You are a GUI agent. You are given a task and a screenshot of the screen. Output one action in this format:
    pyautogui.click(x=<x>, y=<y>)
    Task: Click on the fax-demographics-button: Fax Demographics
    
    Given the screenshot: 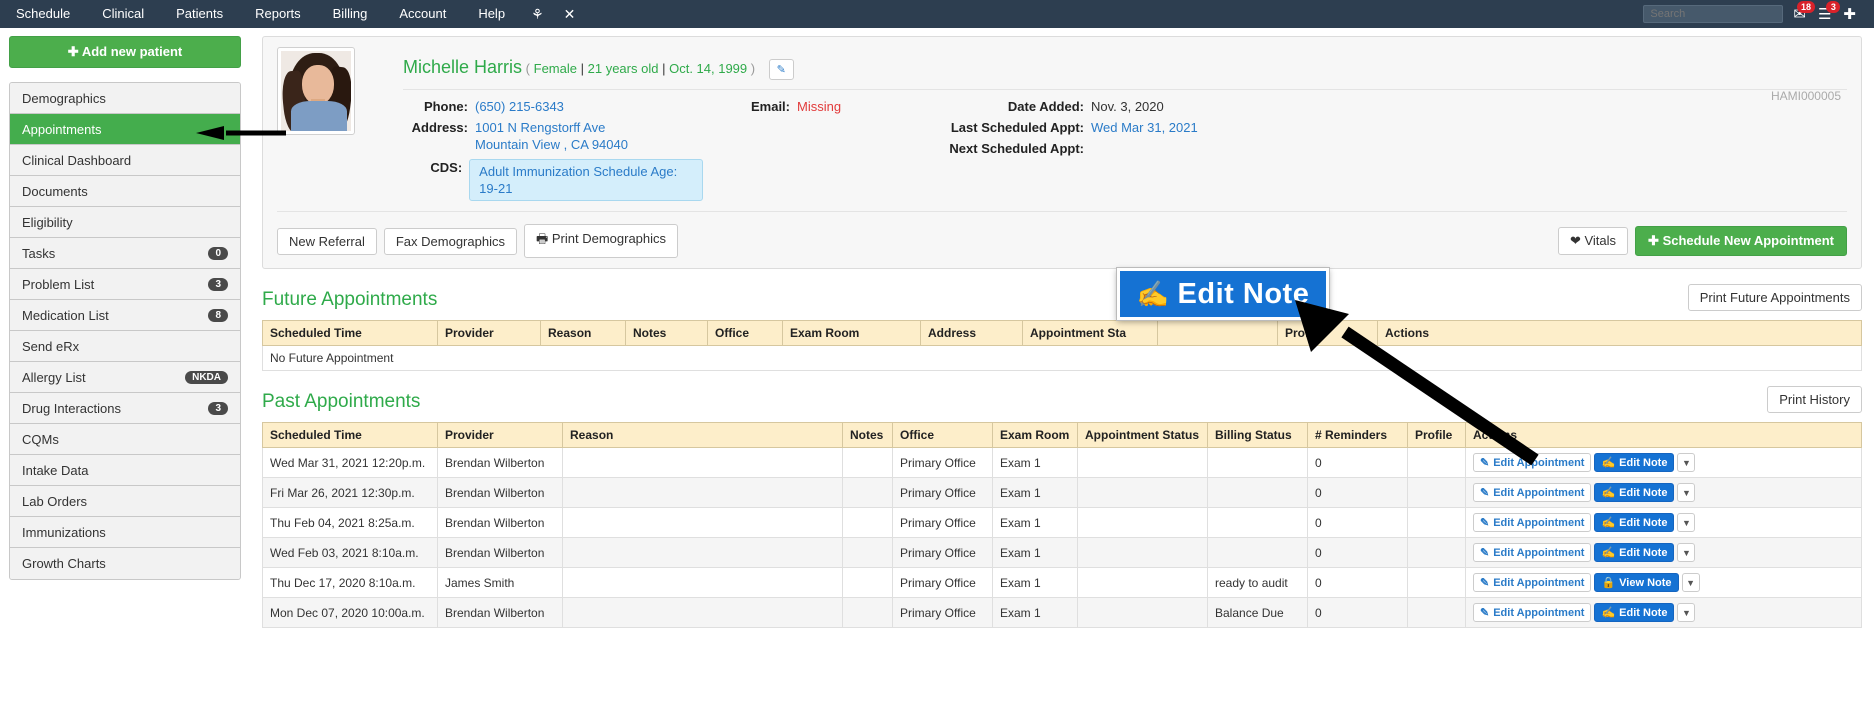 What is the action you would take?
    pyautogui.click(x=450, y=241)
    